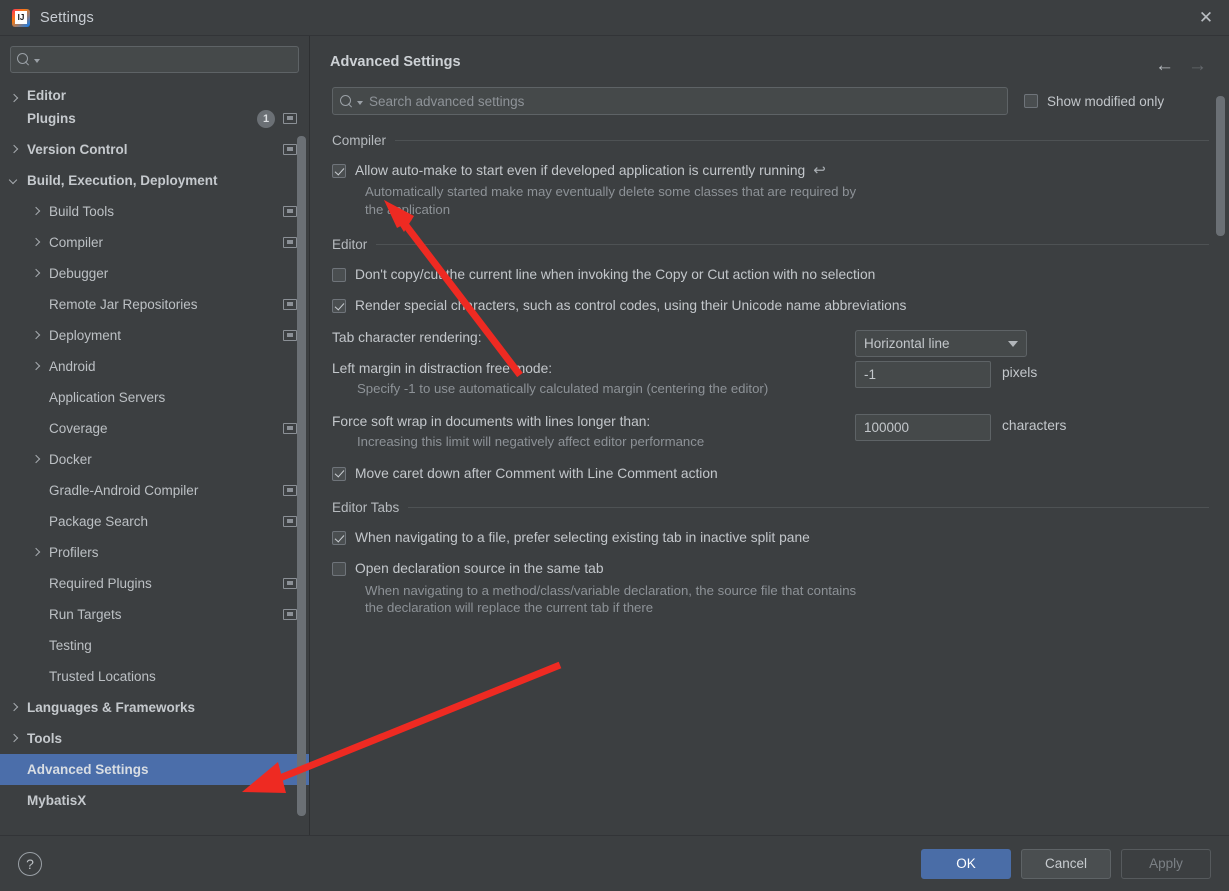 This screenshot has width=1229, height=891. I want to click on arrow-left-icon: ←, so click(1164, 65).